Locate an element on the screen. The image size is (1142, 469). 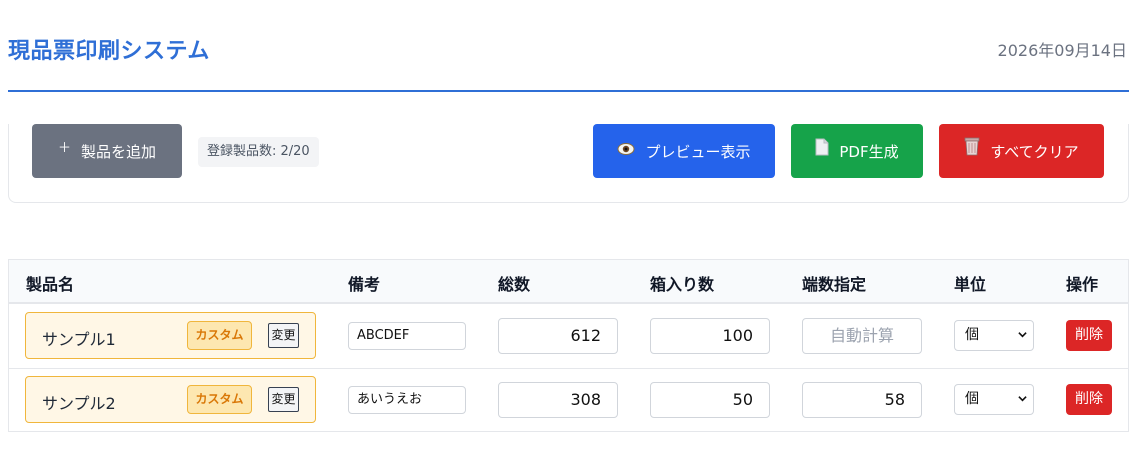
pdf-generate-button: PDF生成 is located at coordinates (857, 151).